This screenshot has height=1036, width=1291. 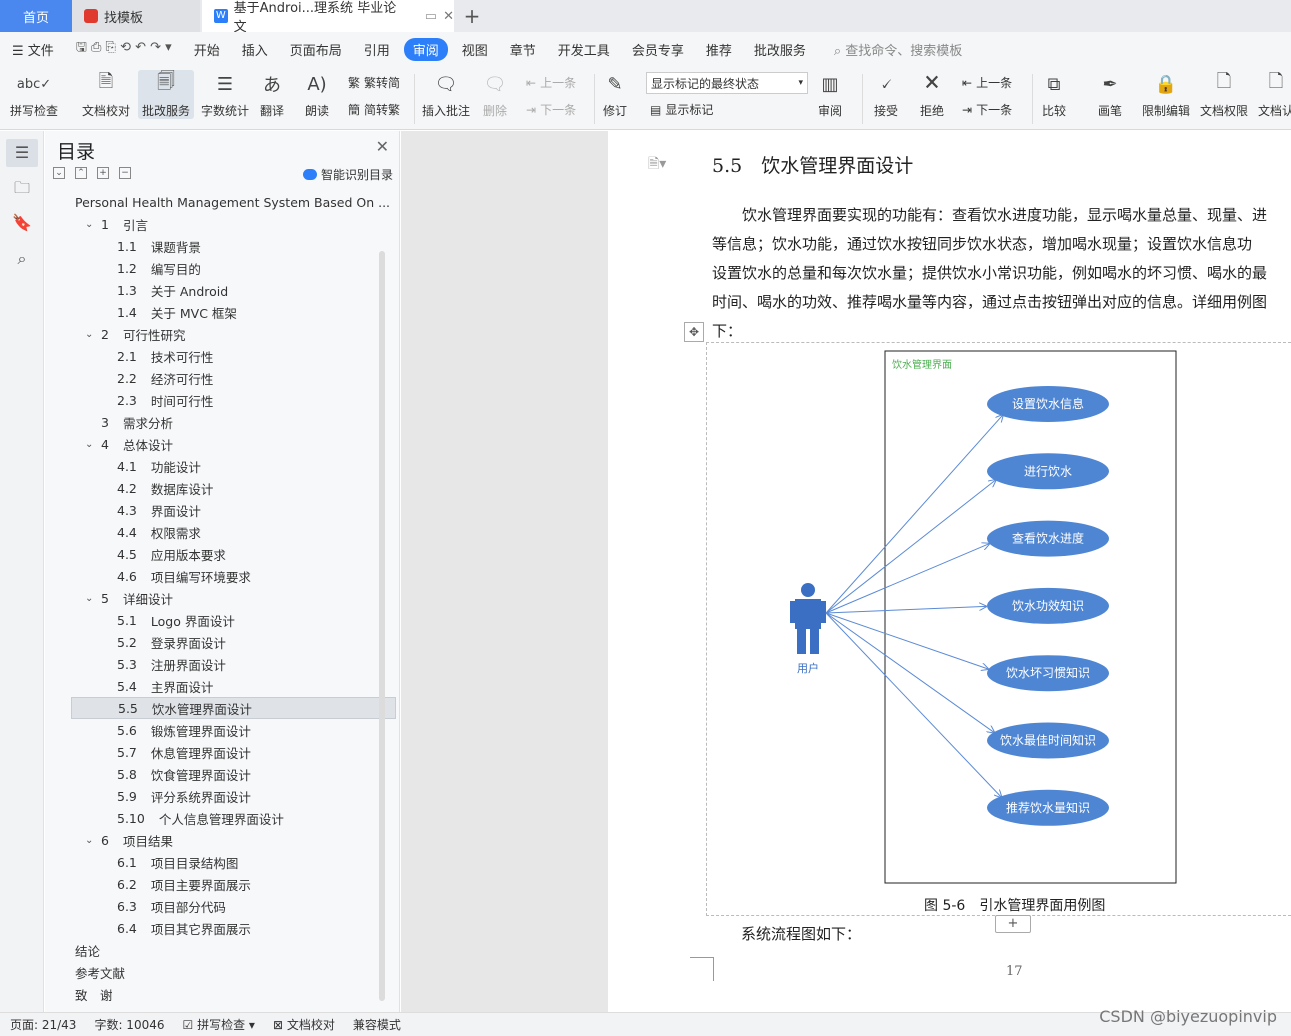 I want to click on proofread-button: 🗎 文档校对, so click(x=106, y=94).